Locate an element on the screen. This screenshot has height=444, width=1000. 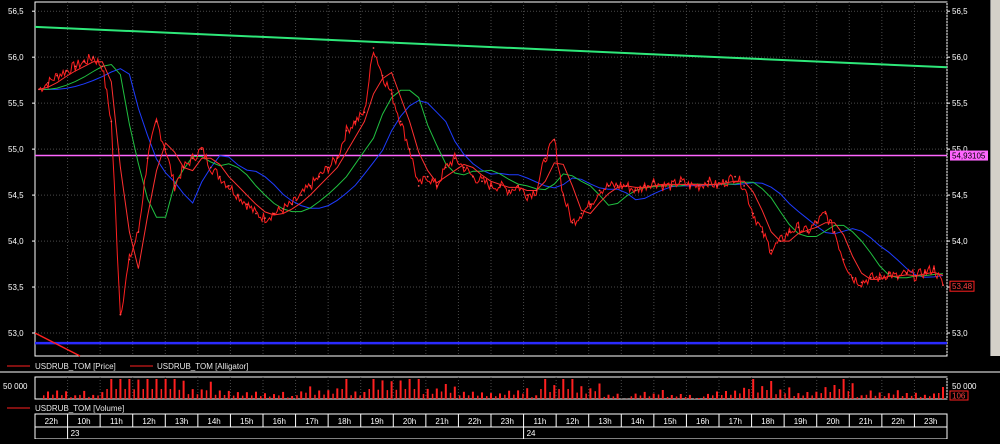
vertical-scrollbar is located at coordinates (995, 178).